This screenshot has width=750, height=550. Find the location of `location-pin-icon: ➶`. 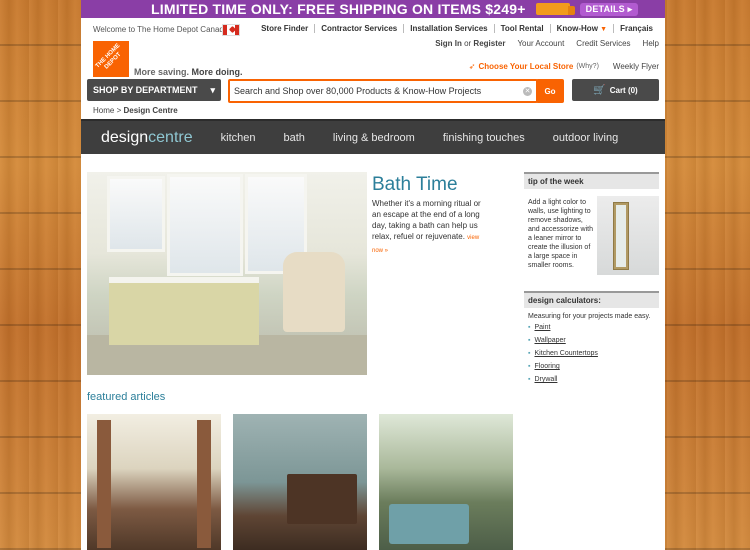

location-pin-icon: ➶ is located at coordinates (472, 66).